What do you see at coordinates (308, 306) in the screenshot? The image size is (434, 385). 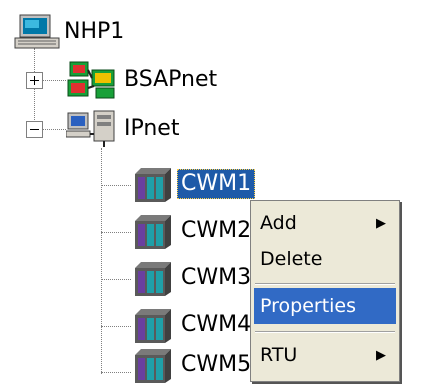 I see `menu-item-label: Properties` at bounding box center [308, 306].